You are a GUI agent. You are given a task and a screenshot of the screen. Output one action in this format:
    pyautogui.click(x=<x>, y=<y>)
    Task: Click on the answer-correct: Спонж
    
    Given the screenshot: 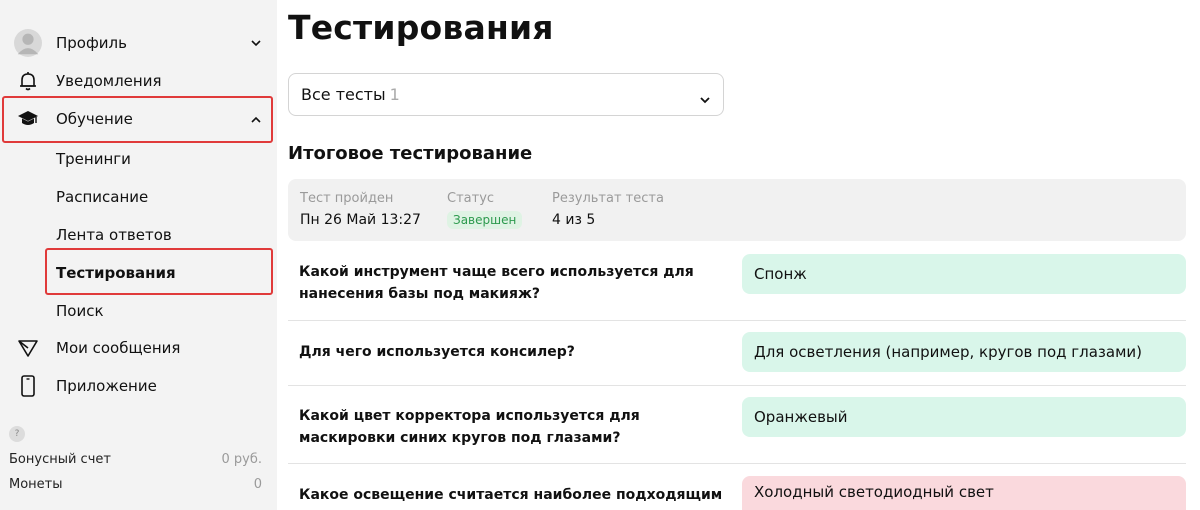 What is the action you would take?
    pyautogui.click(x=964, y=274)
    